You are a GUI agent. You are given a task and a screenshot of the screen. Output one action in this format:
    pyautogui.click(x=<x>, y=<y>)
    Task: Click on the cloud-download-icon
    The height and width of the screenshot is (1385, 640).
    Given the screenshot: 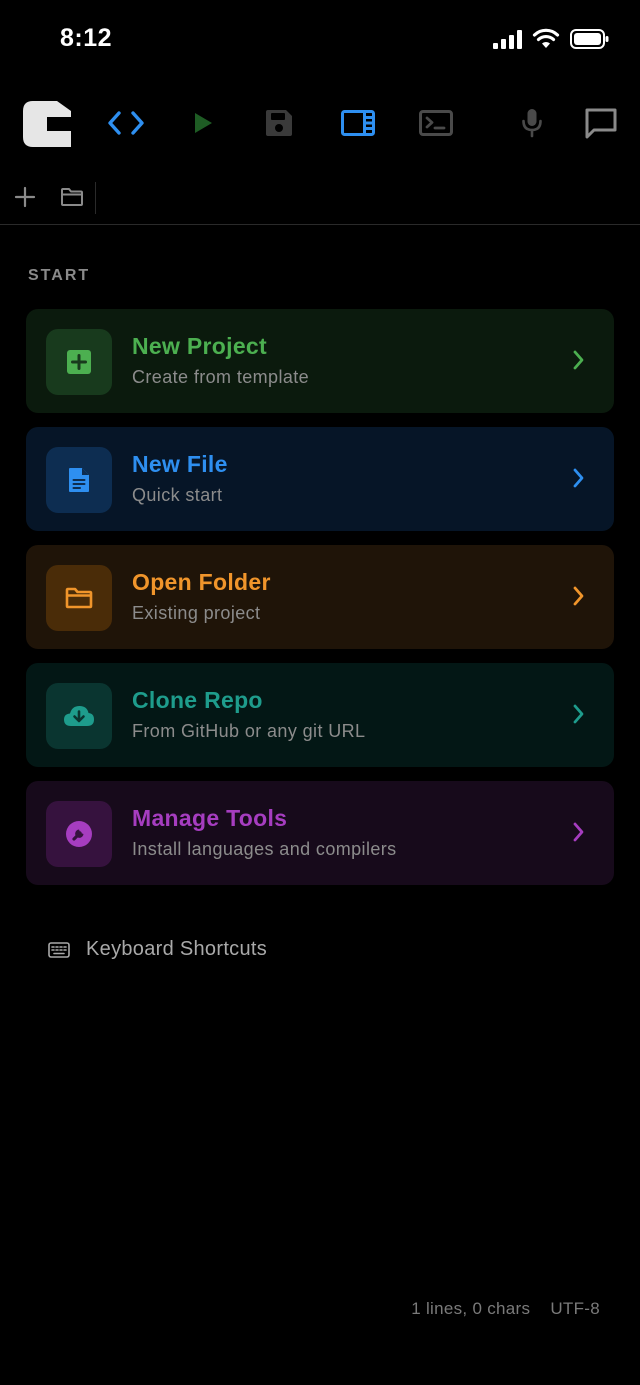 What is the action you would take?
    pyautogui.click(x=79, y=716)
    